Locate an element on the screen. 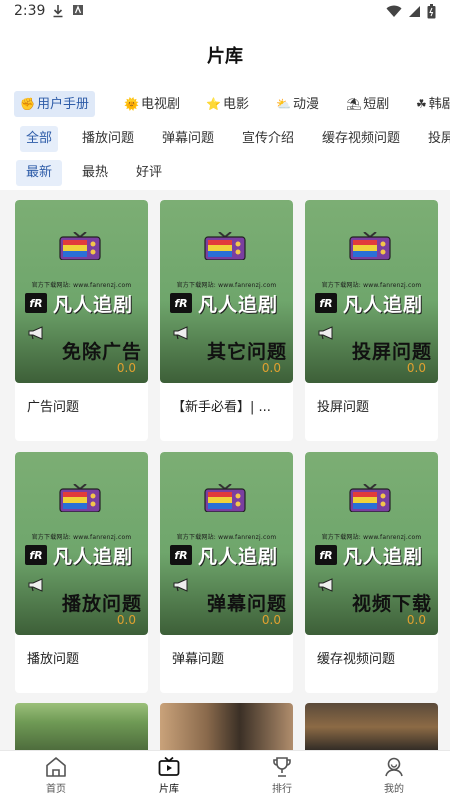  sort-hottest: 最热 is located at coordinates (95, 173).